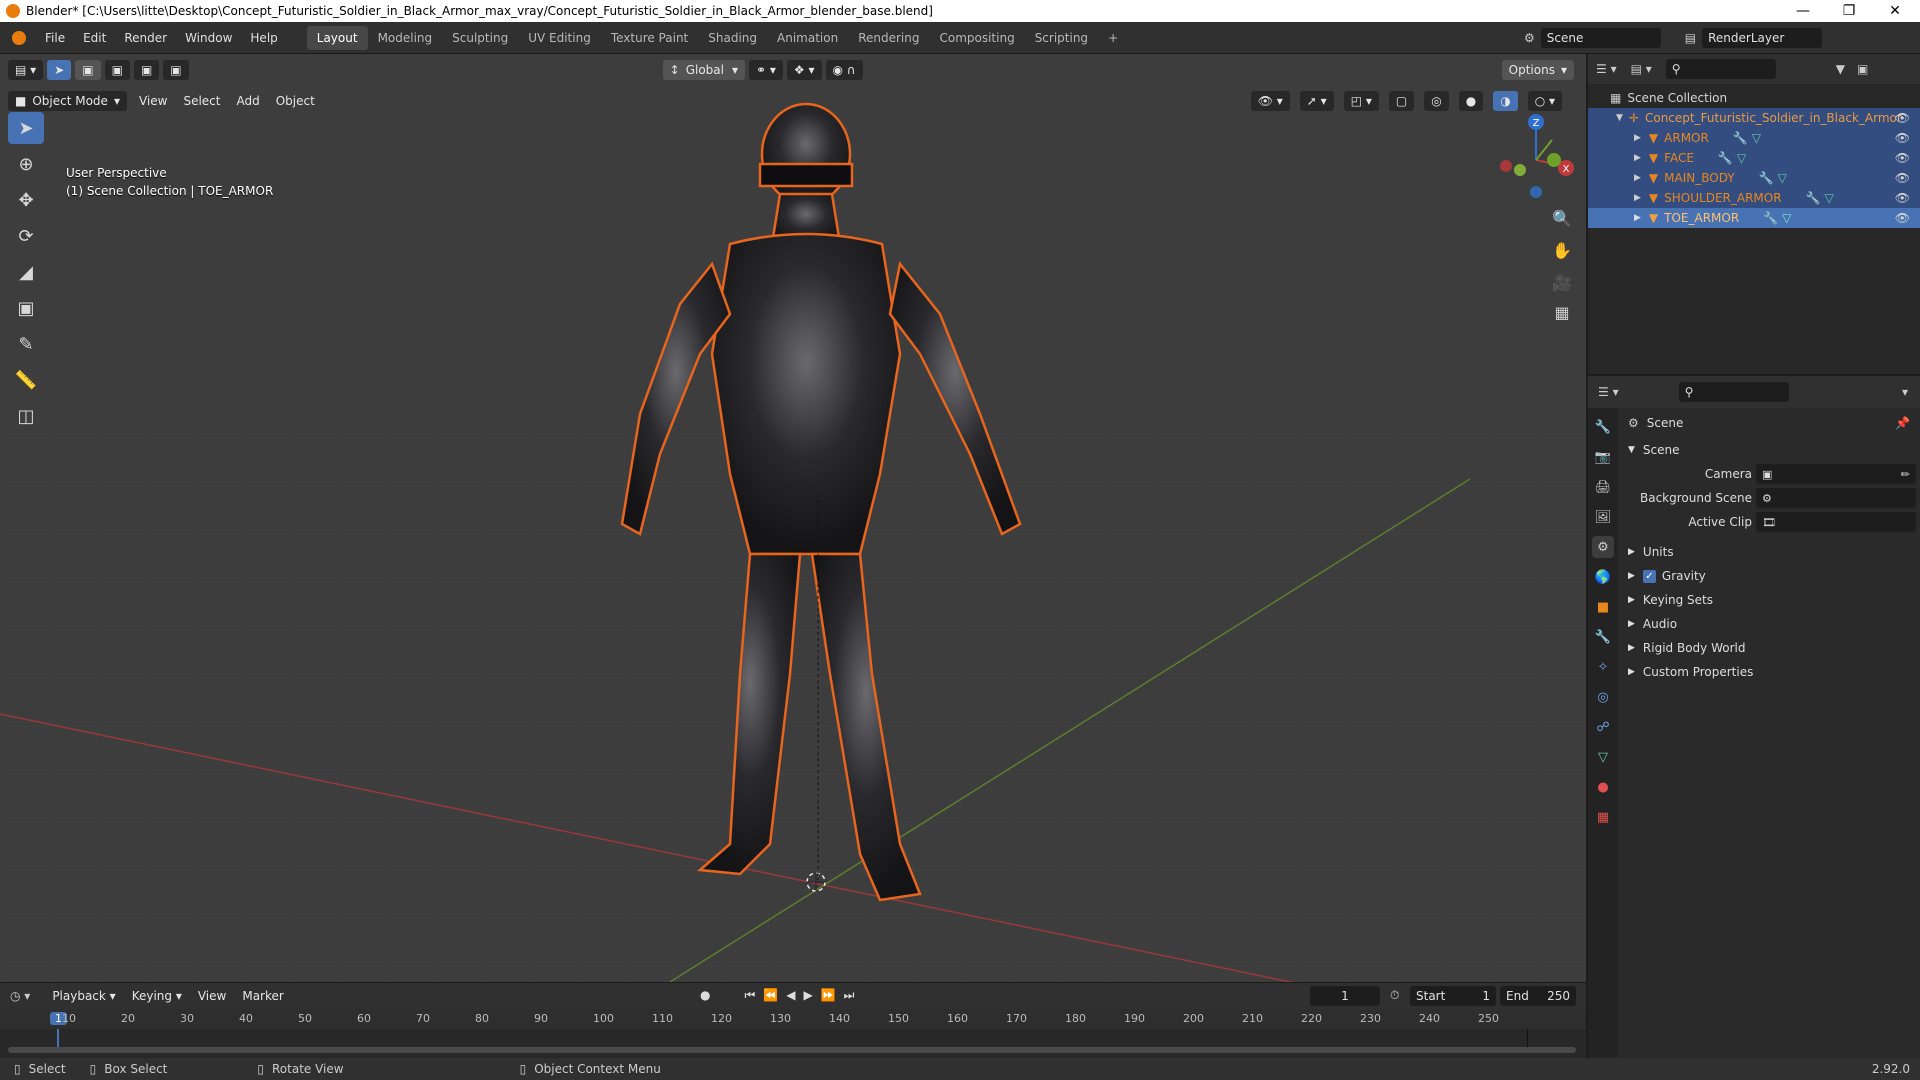 The height and width of the screenshot is (1080, 1920). I want to click on tool-tab-icon: 🔧, so click(1603, 427).